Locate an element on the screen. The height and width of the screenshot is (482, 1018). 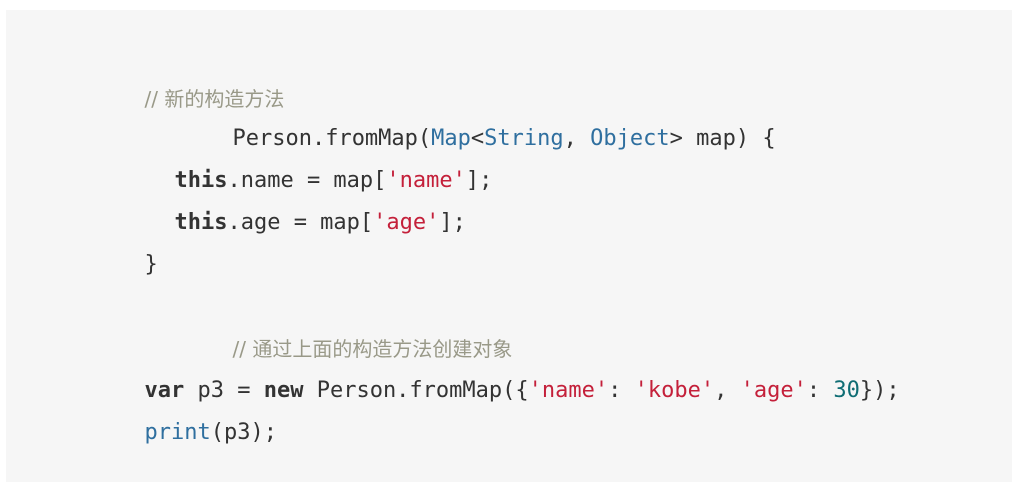
code-text: Person.fromMap({ is located at coordinates (416, 390).